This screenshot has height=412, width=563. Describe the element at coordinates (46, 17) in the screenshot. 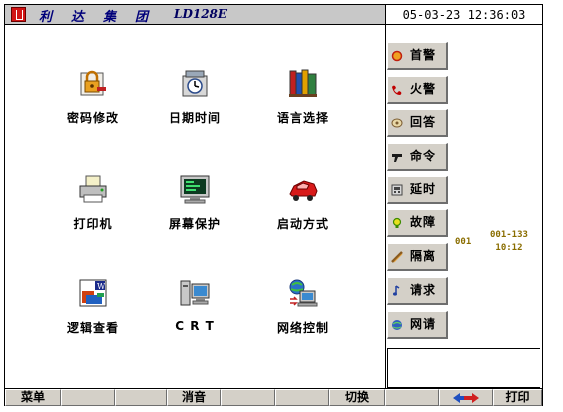

I see `brand-char-1: 利` at that location.